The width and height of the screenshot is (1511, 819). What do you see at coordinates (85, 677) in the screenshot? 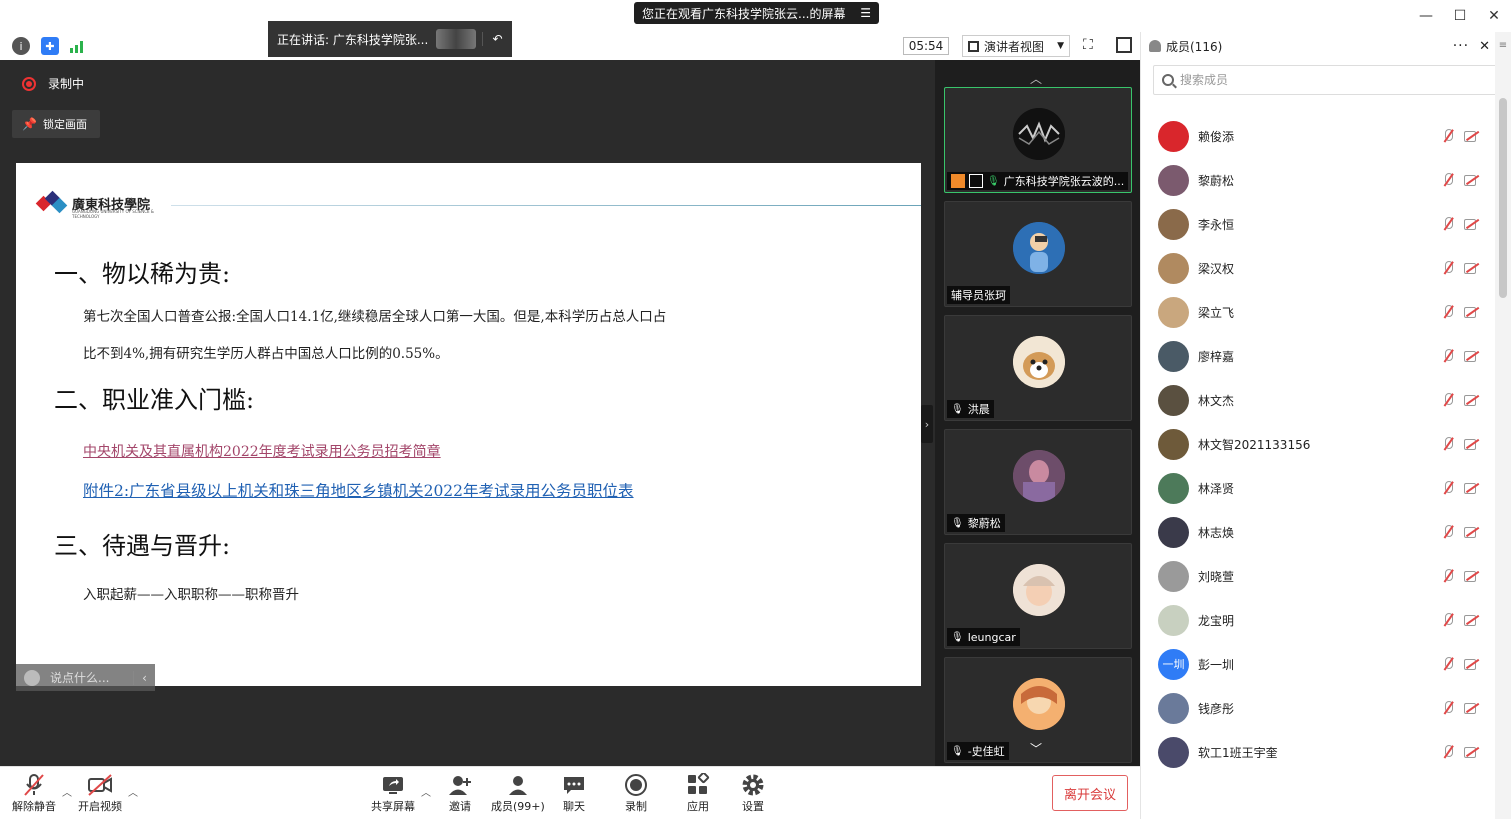
I see `quick-chat-bar: 说点什么... ‹` at bounding box center [85, 677].